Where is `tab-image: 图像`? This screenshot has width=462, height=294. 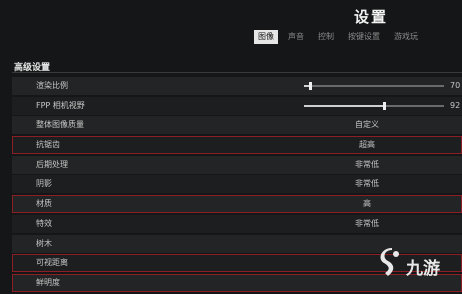
tab-image: 图像 is located at coordinates (266, 37).